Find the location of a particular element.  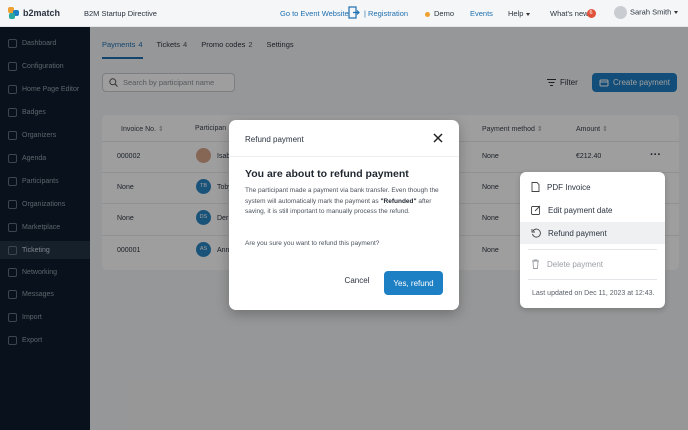

menu-item-label: PDF Invoice is located at coordinates (569, 187).